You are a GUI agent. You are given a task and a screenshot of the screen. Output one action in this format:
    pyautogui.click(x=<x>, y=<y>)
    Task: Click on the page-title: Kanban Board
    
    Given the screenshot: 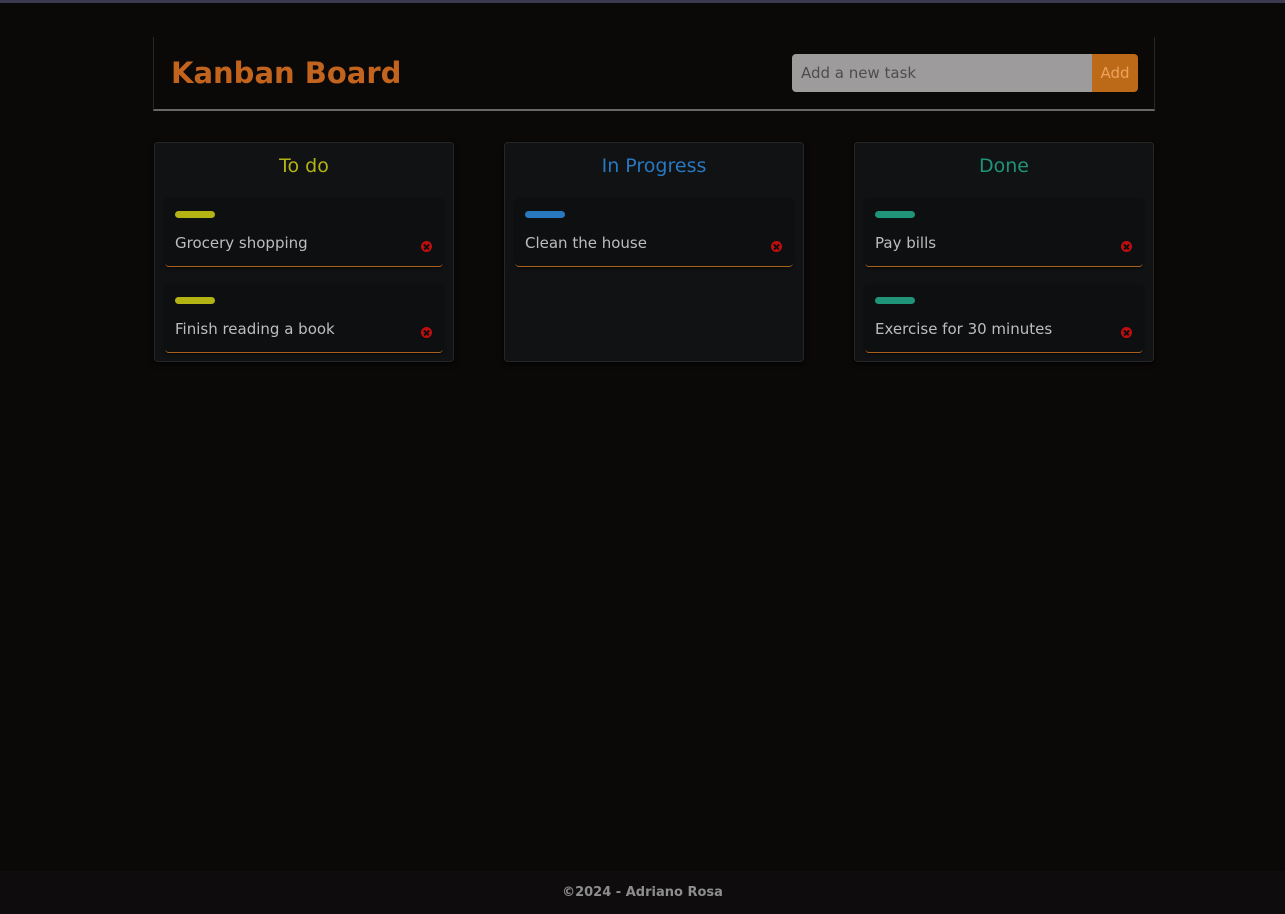 What is the action you would take?
    pyautogui.click(x=286, y=73)
    